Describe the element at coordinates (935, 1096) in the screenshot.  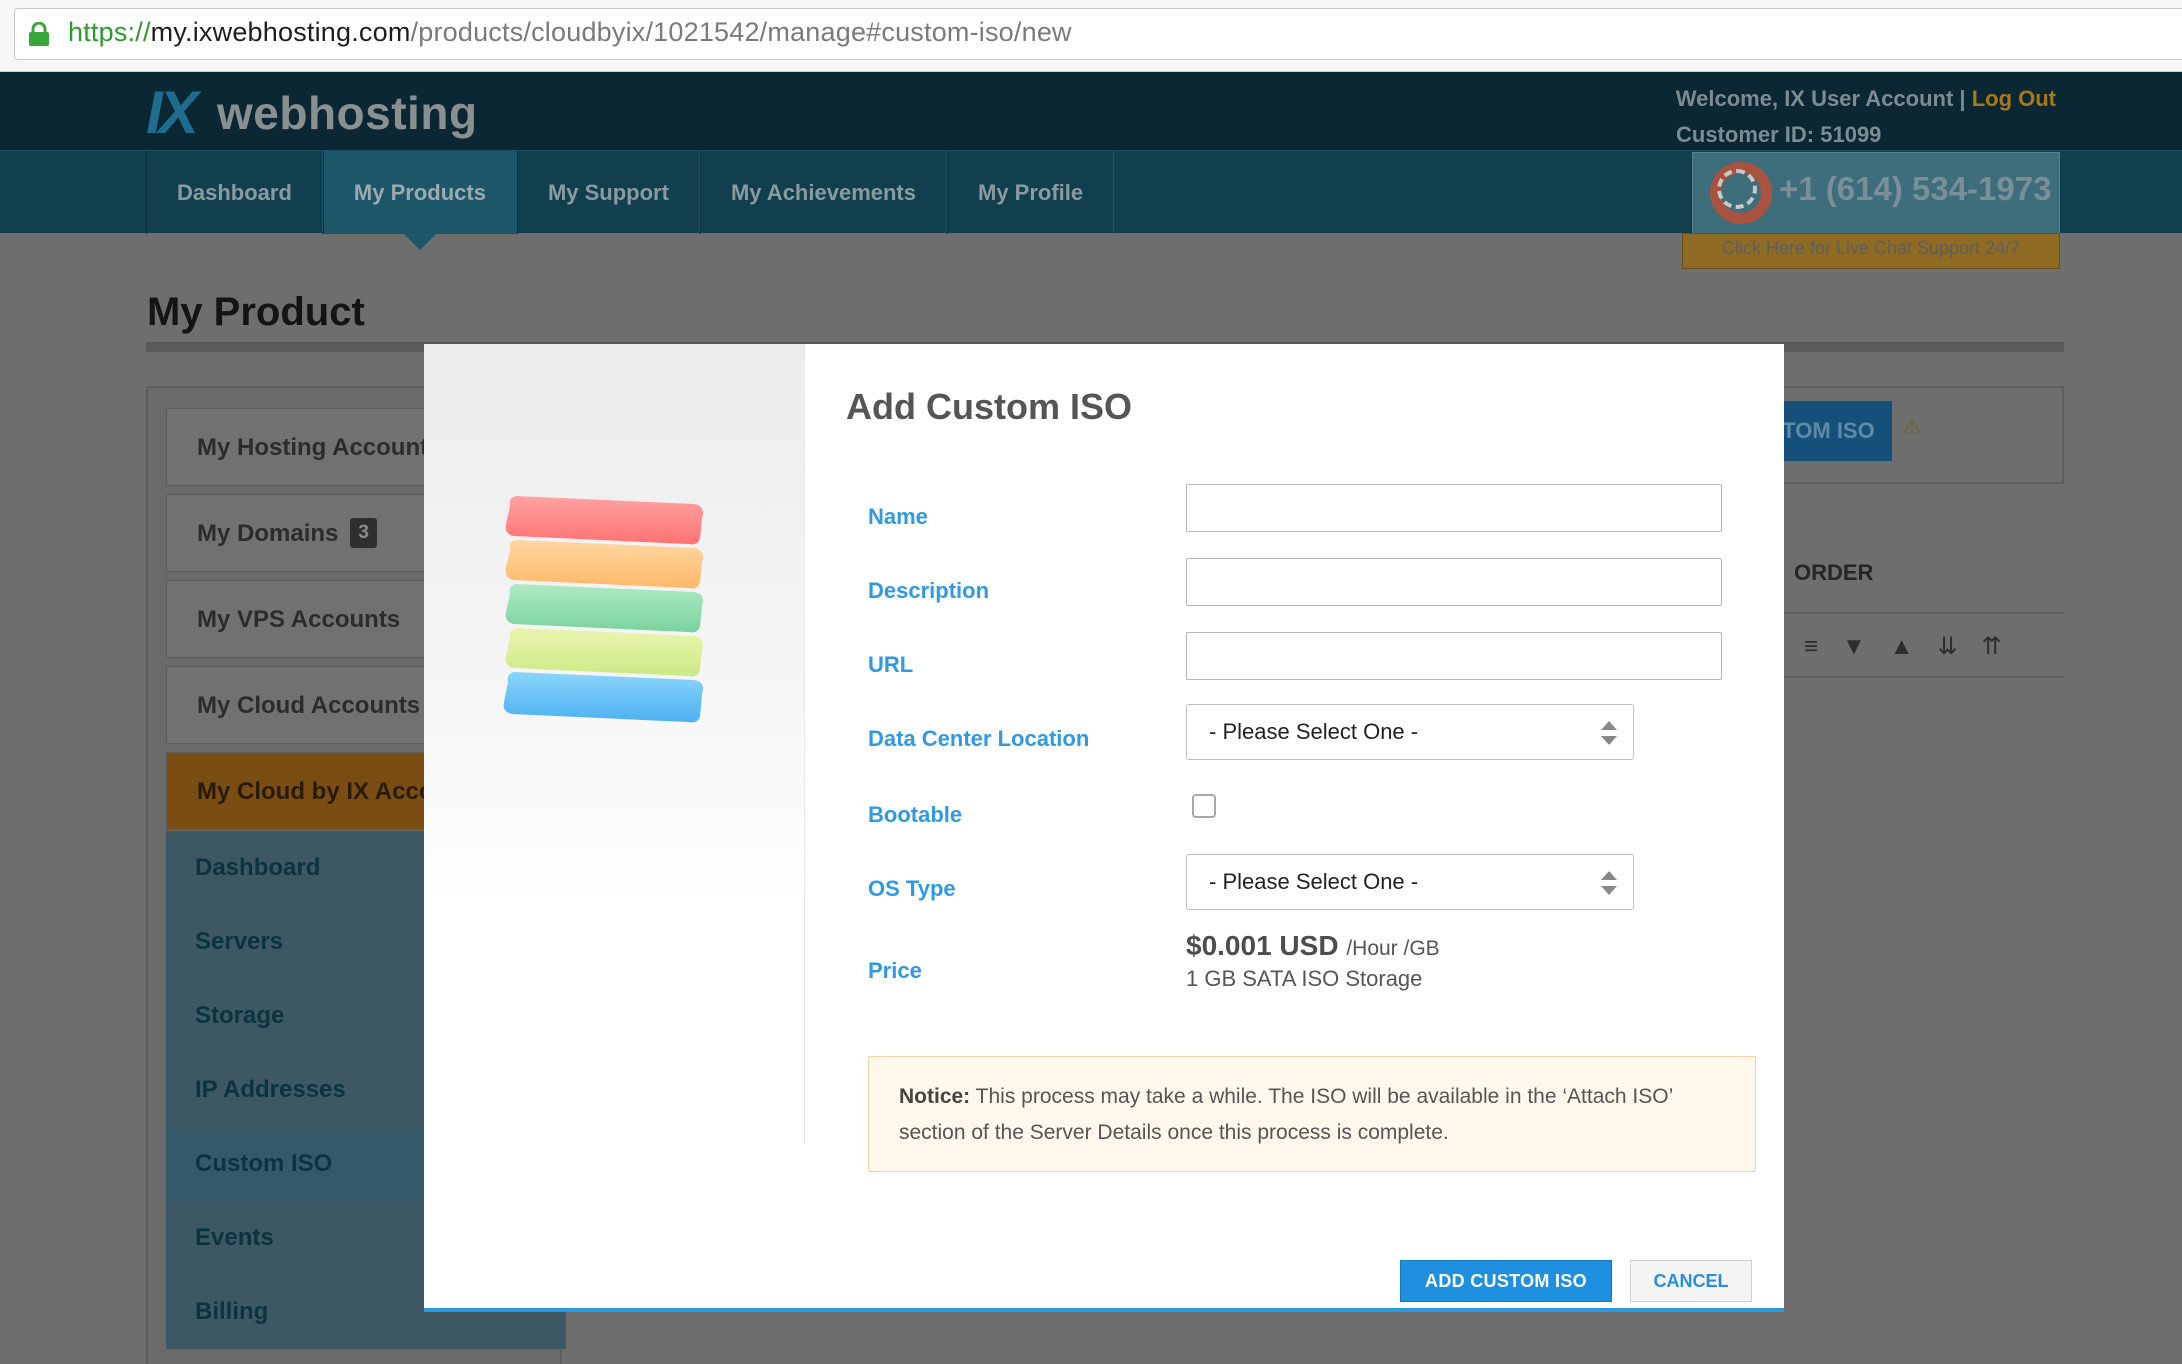
I see `notice-heading: Notice:` at that location.